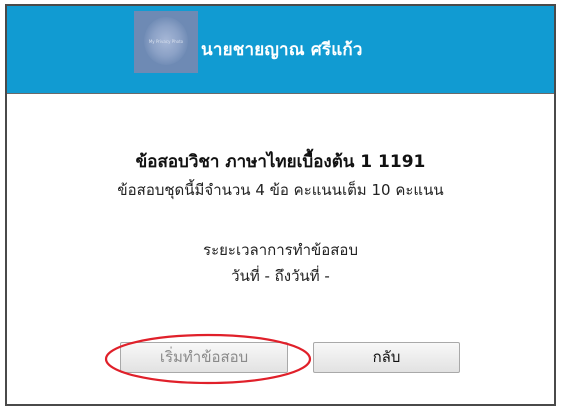 This screenshot has width=564, height=412. Describe the element at coordinates (280, 276) in the screenshot. I see `exam-period-dates: วันที่ - ถึงวันที่ -` at that location.